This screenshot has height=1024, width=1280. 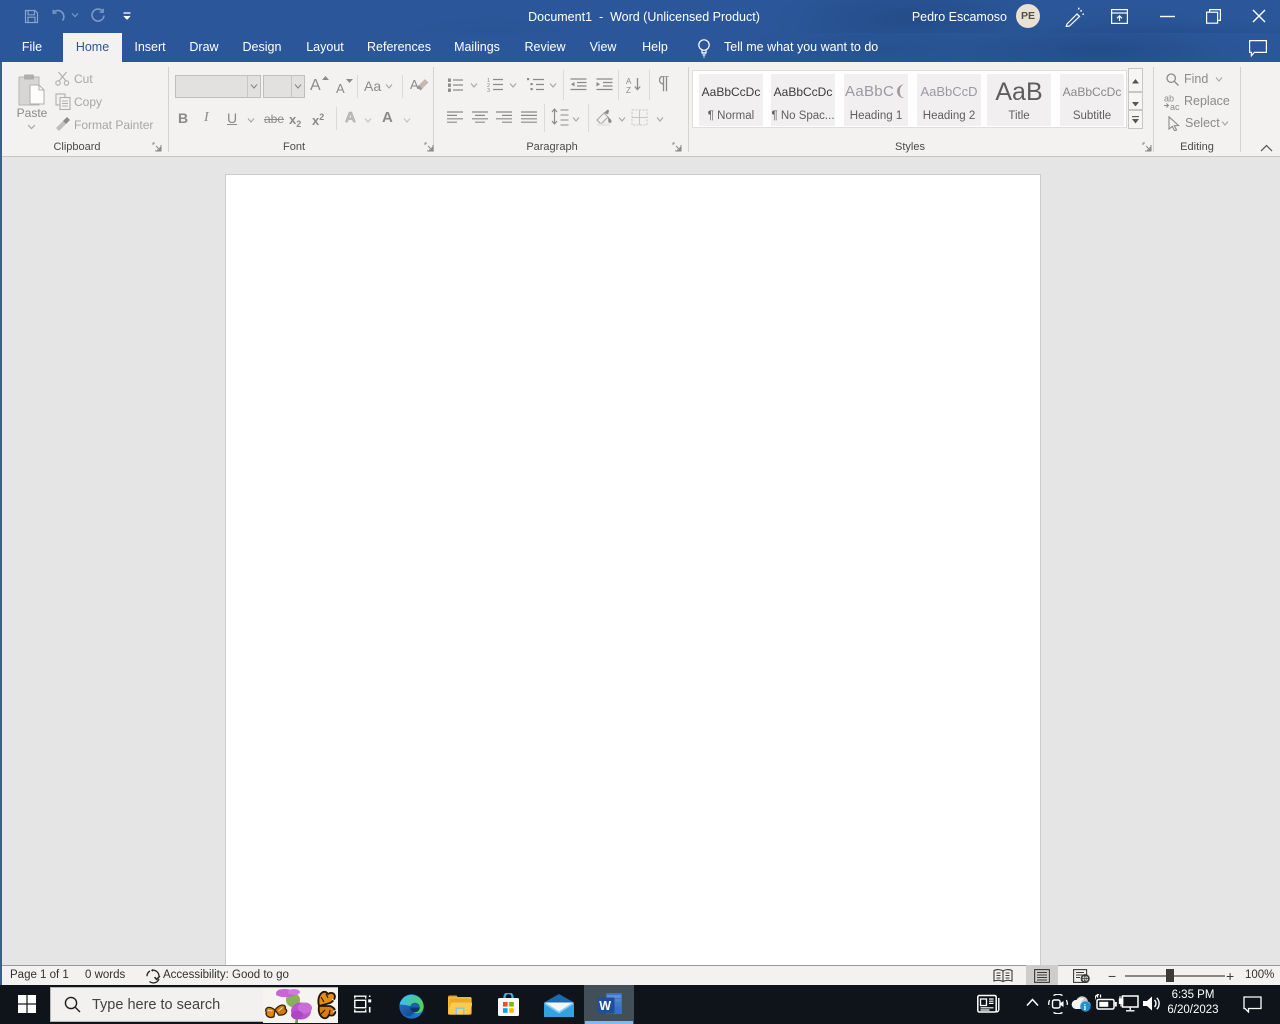 What do you see at coordinates (628, 89) in the screenshot?
I see `svg-text: Z` at bounding box center [628, 89].